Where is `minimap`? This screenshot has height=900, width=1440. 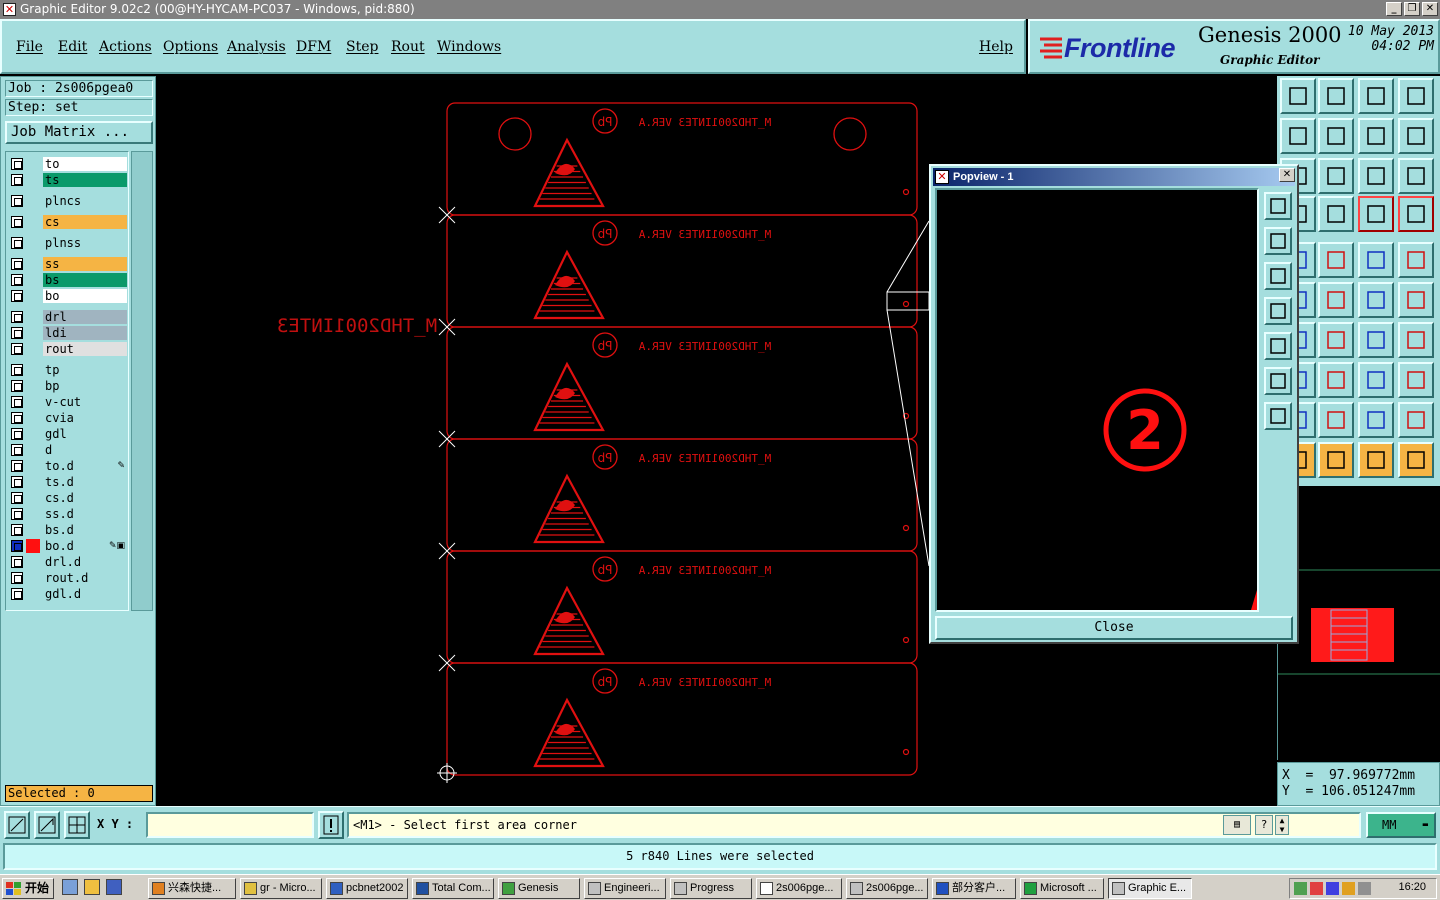
minimap is located at coordinates (1358, 623).